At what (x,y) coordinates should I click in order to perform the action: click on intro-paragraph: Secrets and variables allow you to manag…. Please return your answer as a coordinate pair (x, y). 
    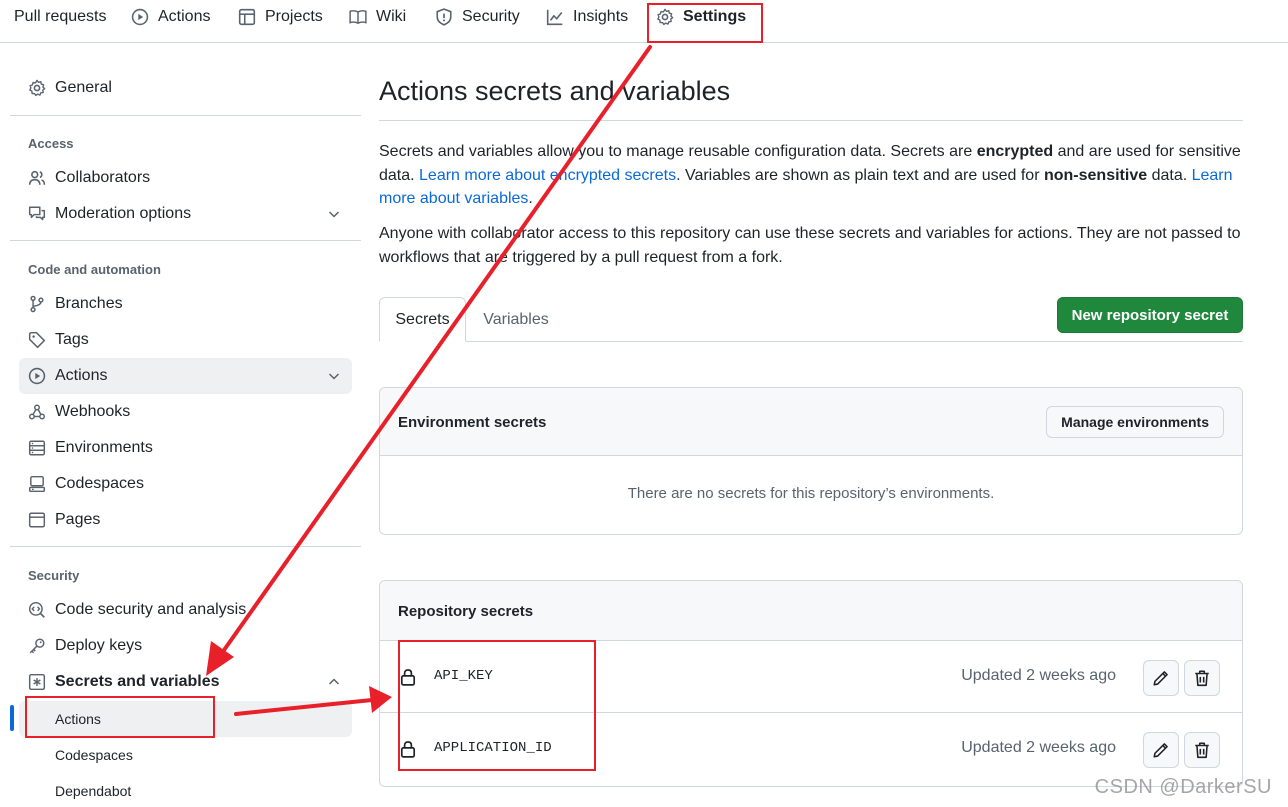
    Looking at the image, I should click on (811, 175).